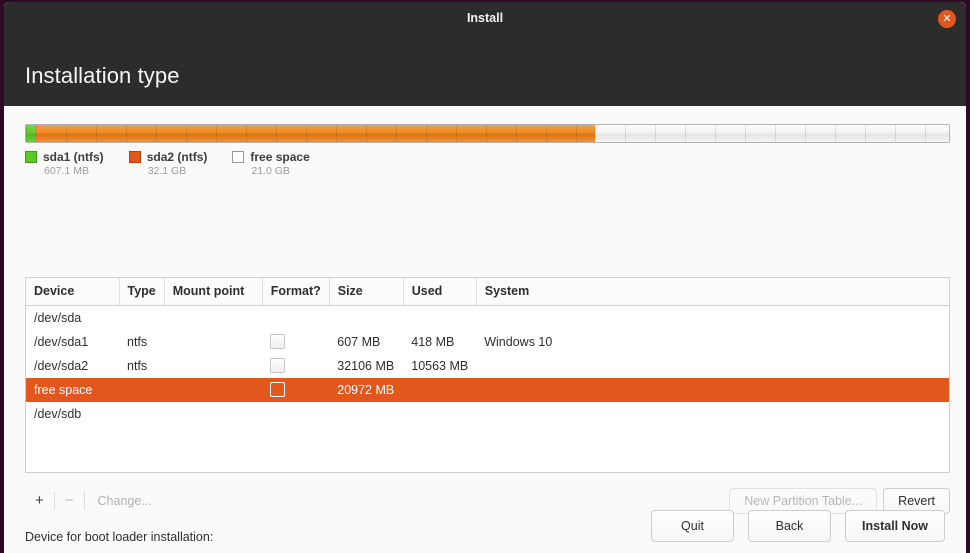 This screenshot has height=553, width=970. I want to click on cell-device: /dev/sdb, so click(58, 413).